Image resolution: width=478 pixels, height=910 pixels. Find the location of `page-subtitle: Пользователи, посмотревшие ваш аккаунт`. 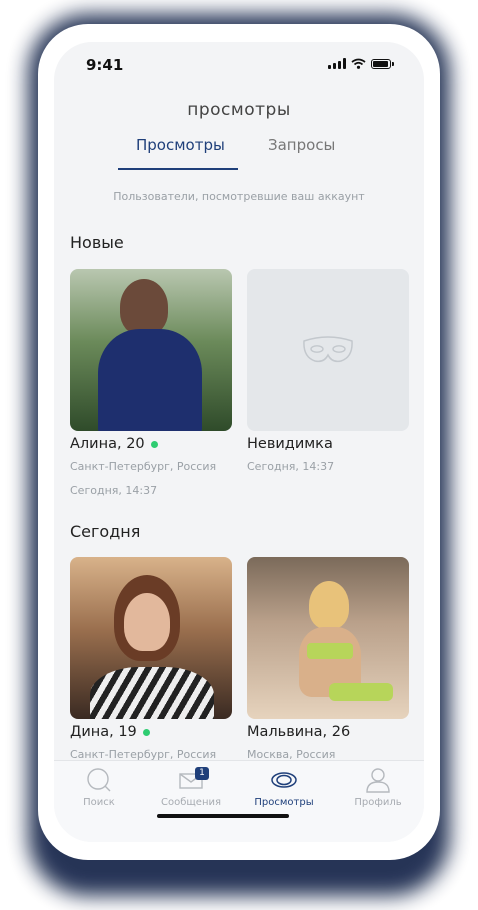

page-subtitle: Пользователи, посмотревшие ваш аккаунт is located at coordinates (239, 196).